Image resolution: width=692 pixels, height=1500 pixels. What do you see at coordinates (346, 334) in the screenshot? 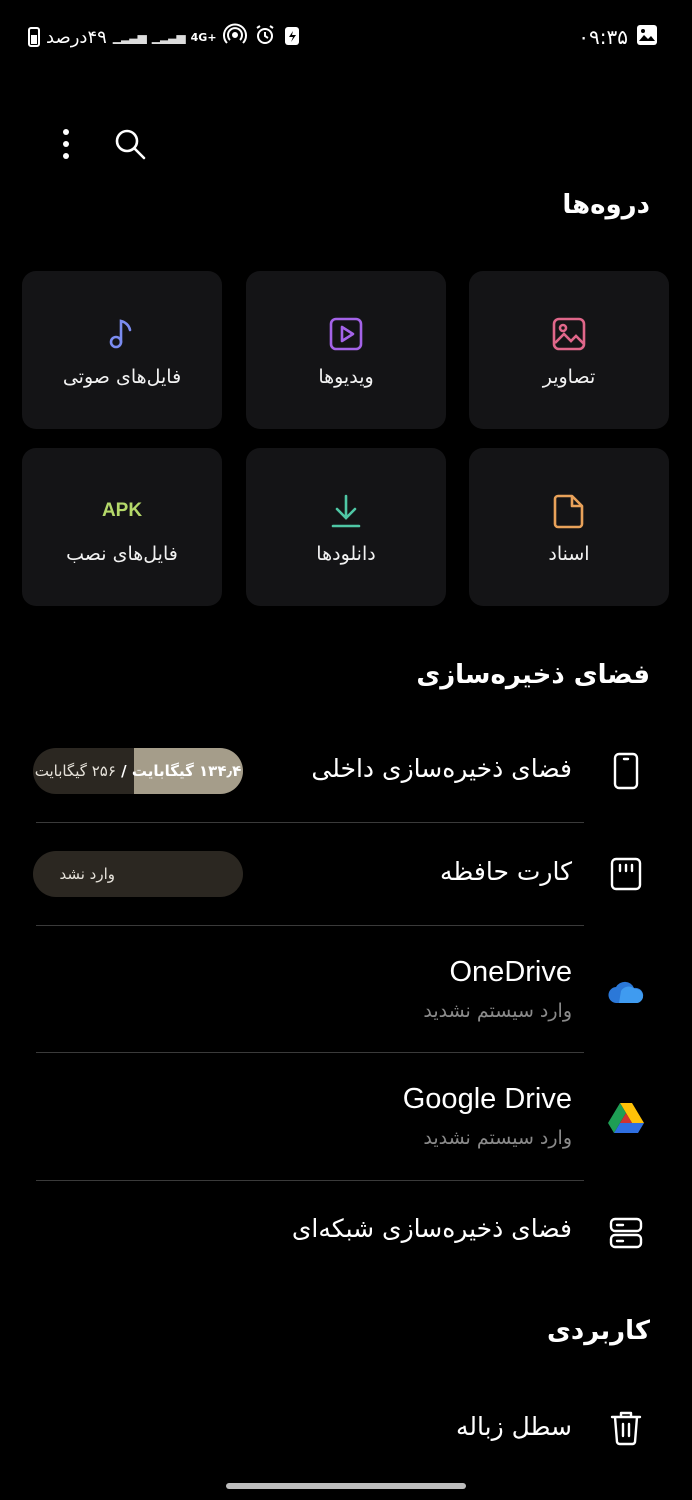
I see `video-icon` at bounding box center [346, 334].